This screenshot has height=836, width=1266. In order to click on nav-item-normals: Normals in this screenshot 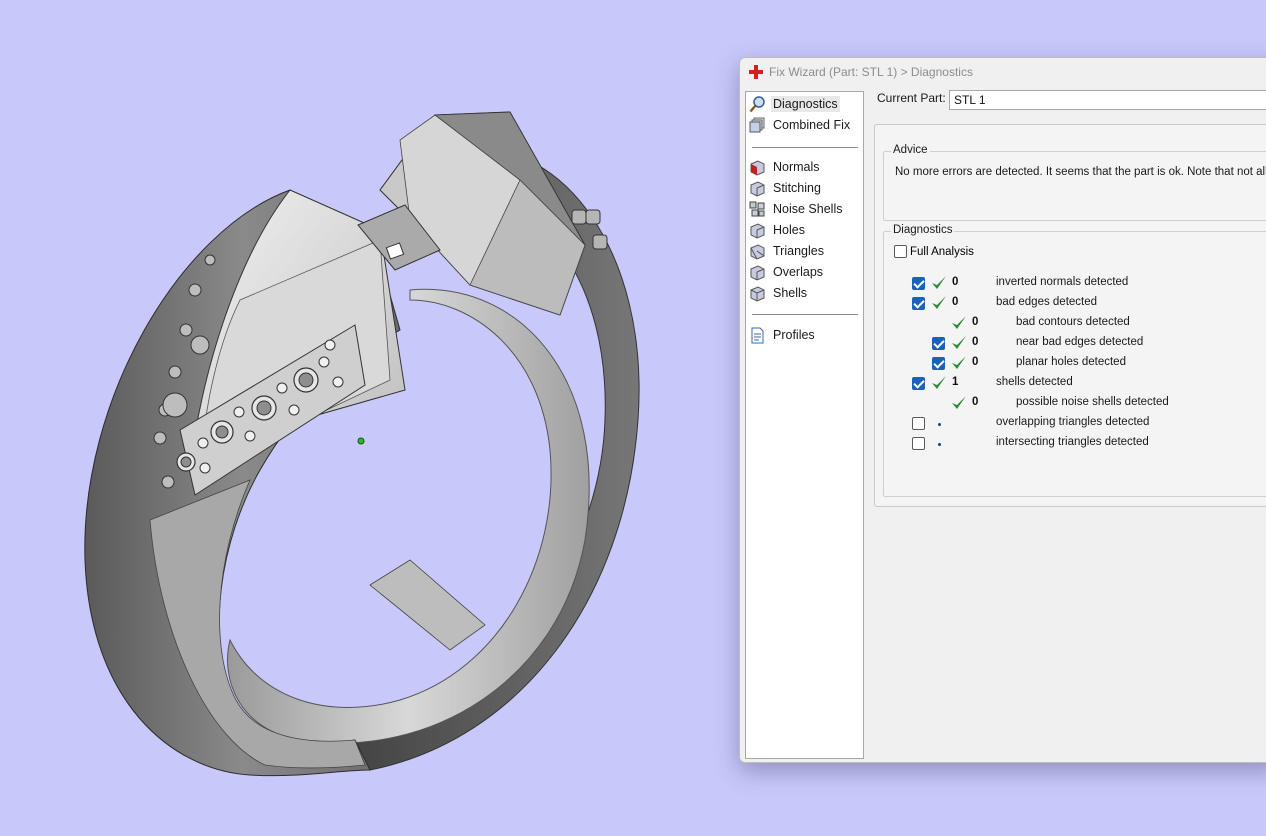, I will do `click(804, 167)`.